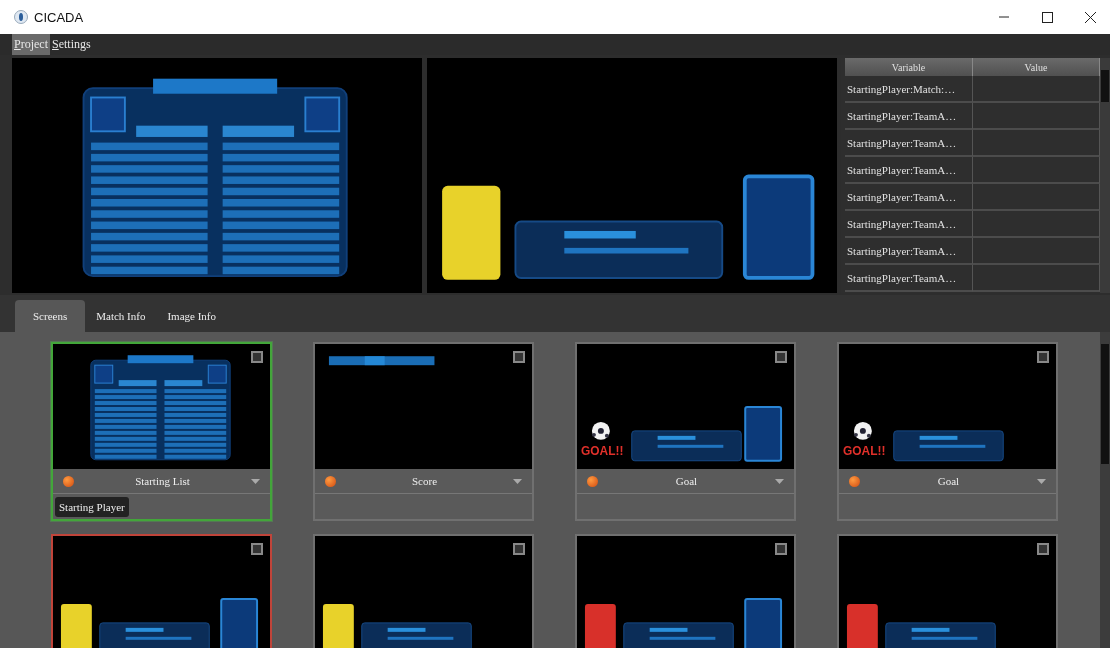 The width and height of the screenshot is (1110, 648). I want to click on tab: Screens, so click(50, 316).